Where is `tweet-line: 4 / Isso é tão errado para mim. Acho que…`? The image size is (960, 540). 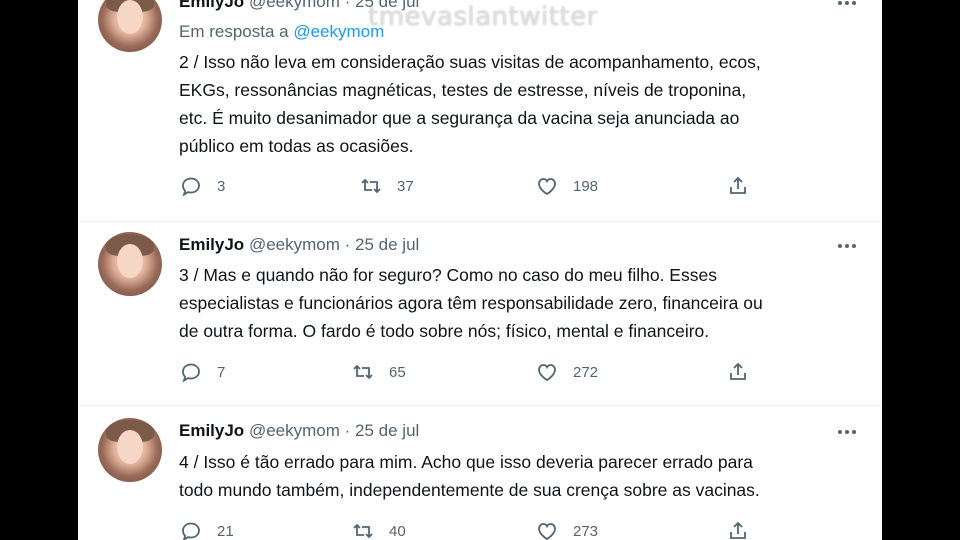
tweet-line: 4 / Isso é tão errado para mim. Acho que… is located at coordinates (466, 462).